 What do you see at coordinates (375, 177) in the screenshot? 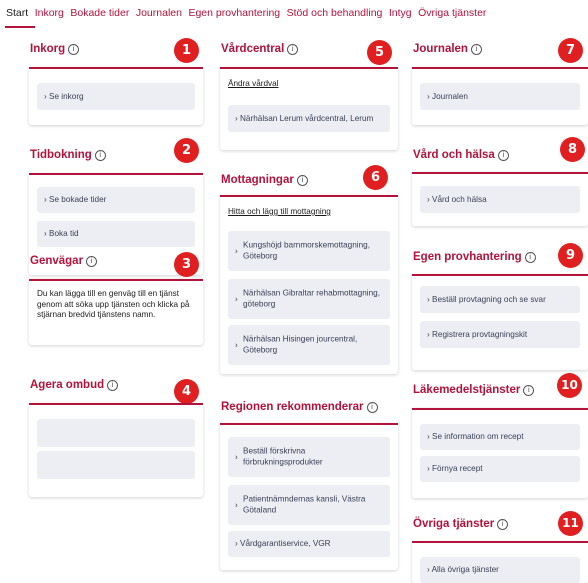
I see `number-badge-6: 6` at bounding box center [375, 177].